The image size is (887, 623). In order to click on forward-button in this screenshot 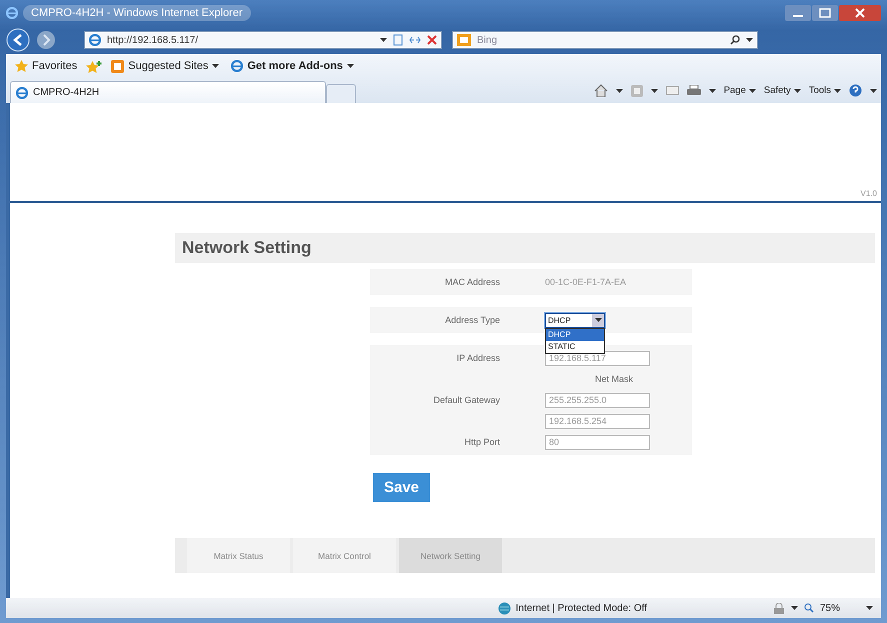, I will do `click(46, 40)`.